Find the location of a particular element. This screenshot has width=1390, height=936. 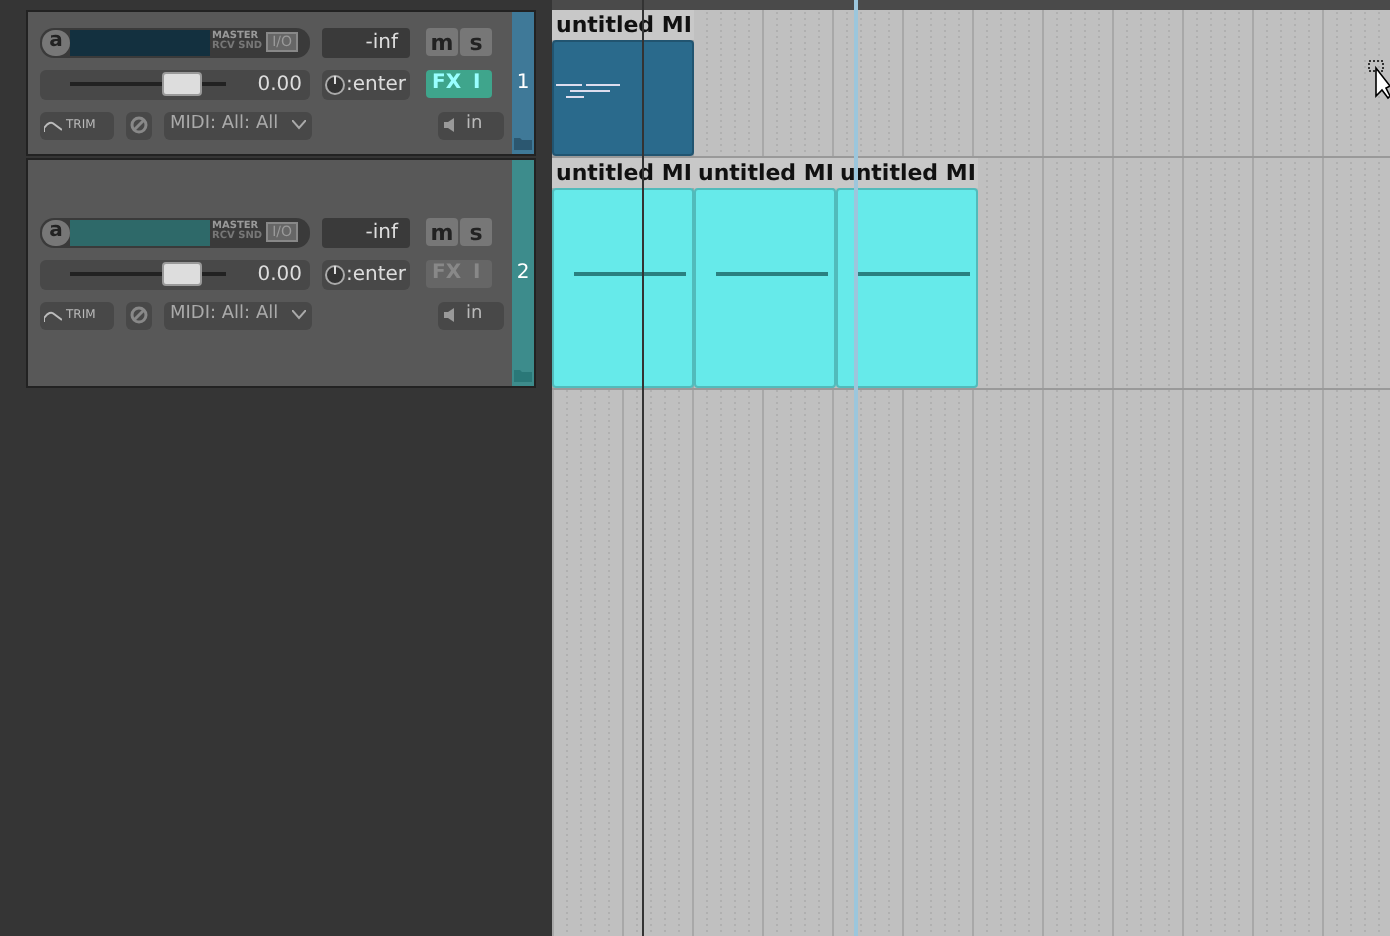

track-number: 2 is located at coordinates (523, 274).